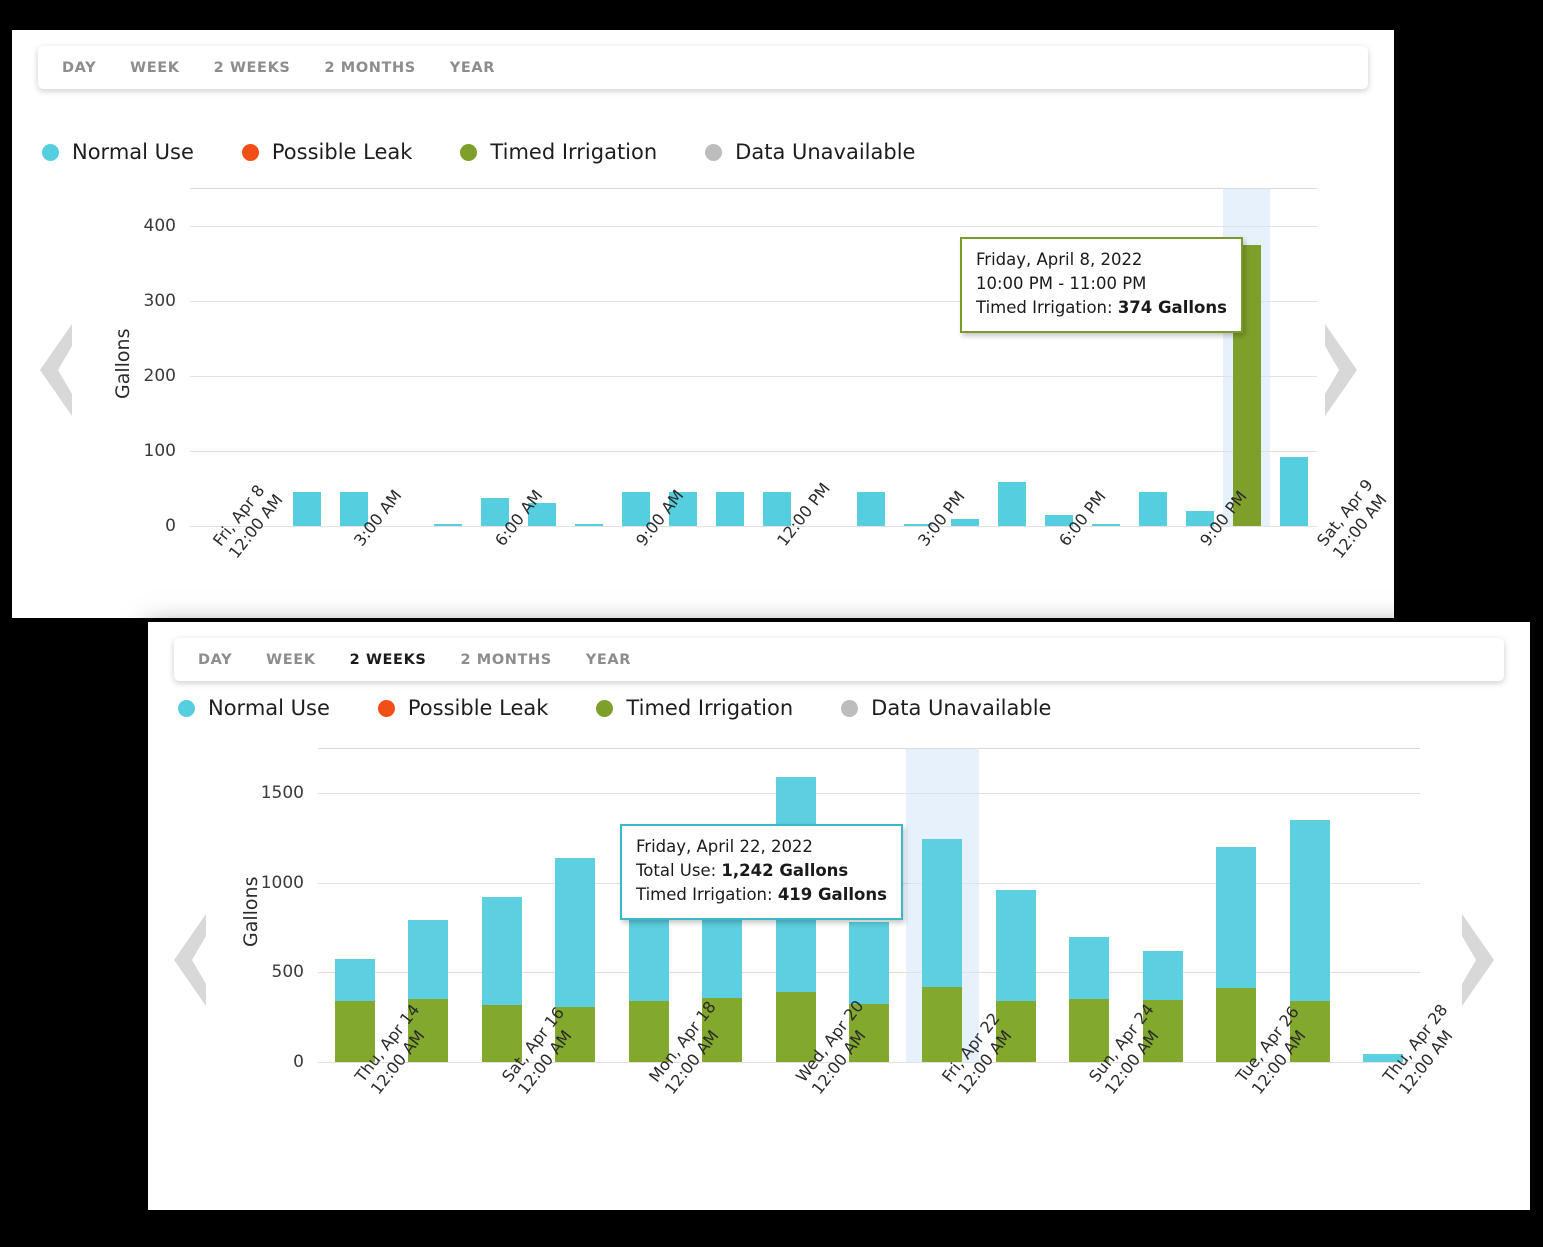  I want to click on tooltip-value-label: Timed Irrigation:, so click(1047, 307).